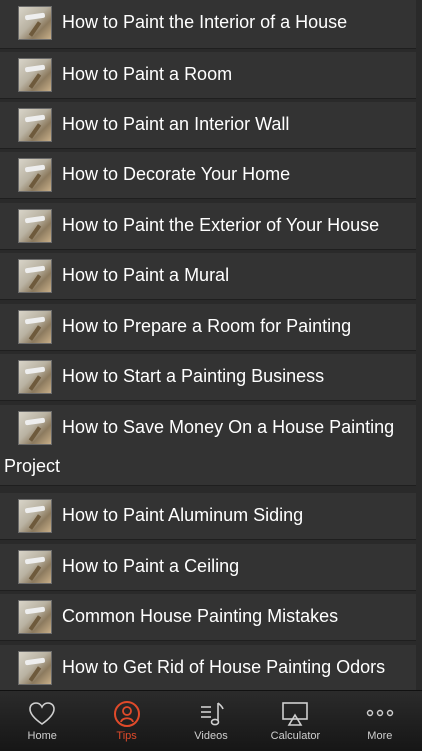 This screenshot has width=422, height=751. I want to click on list-item: How to Paint Aluminum Siding, so click(208, 516).